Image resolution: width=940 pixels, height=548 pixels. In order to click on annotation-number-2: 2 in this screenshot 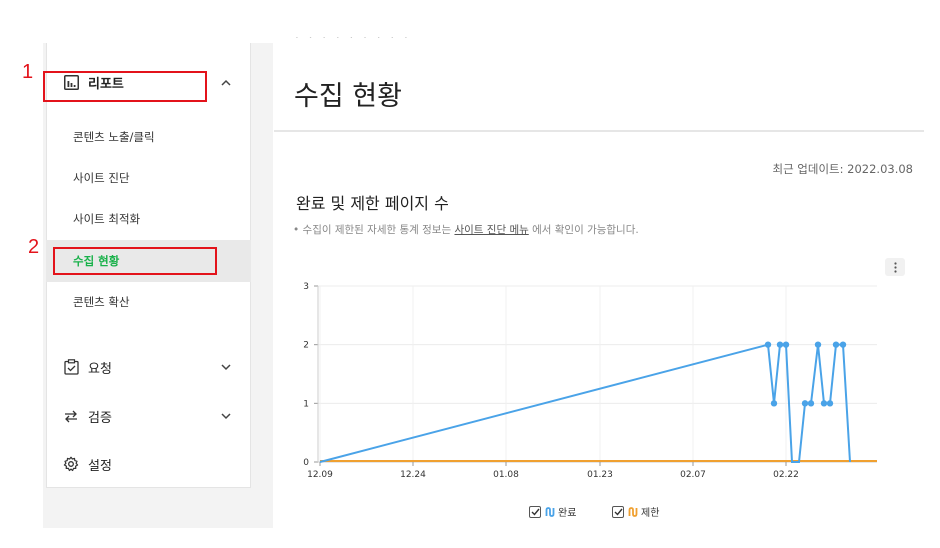, I will do `click(34, 247)`.